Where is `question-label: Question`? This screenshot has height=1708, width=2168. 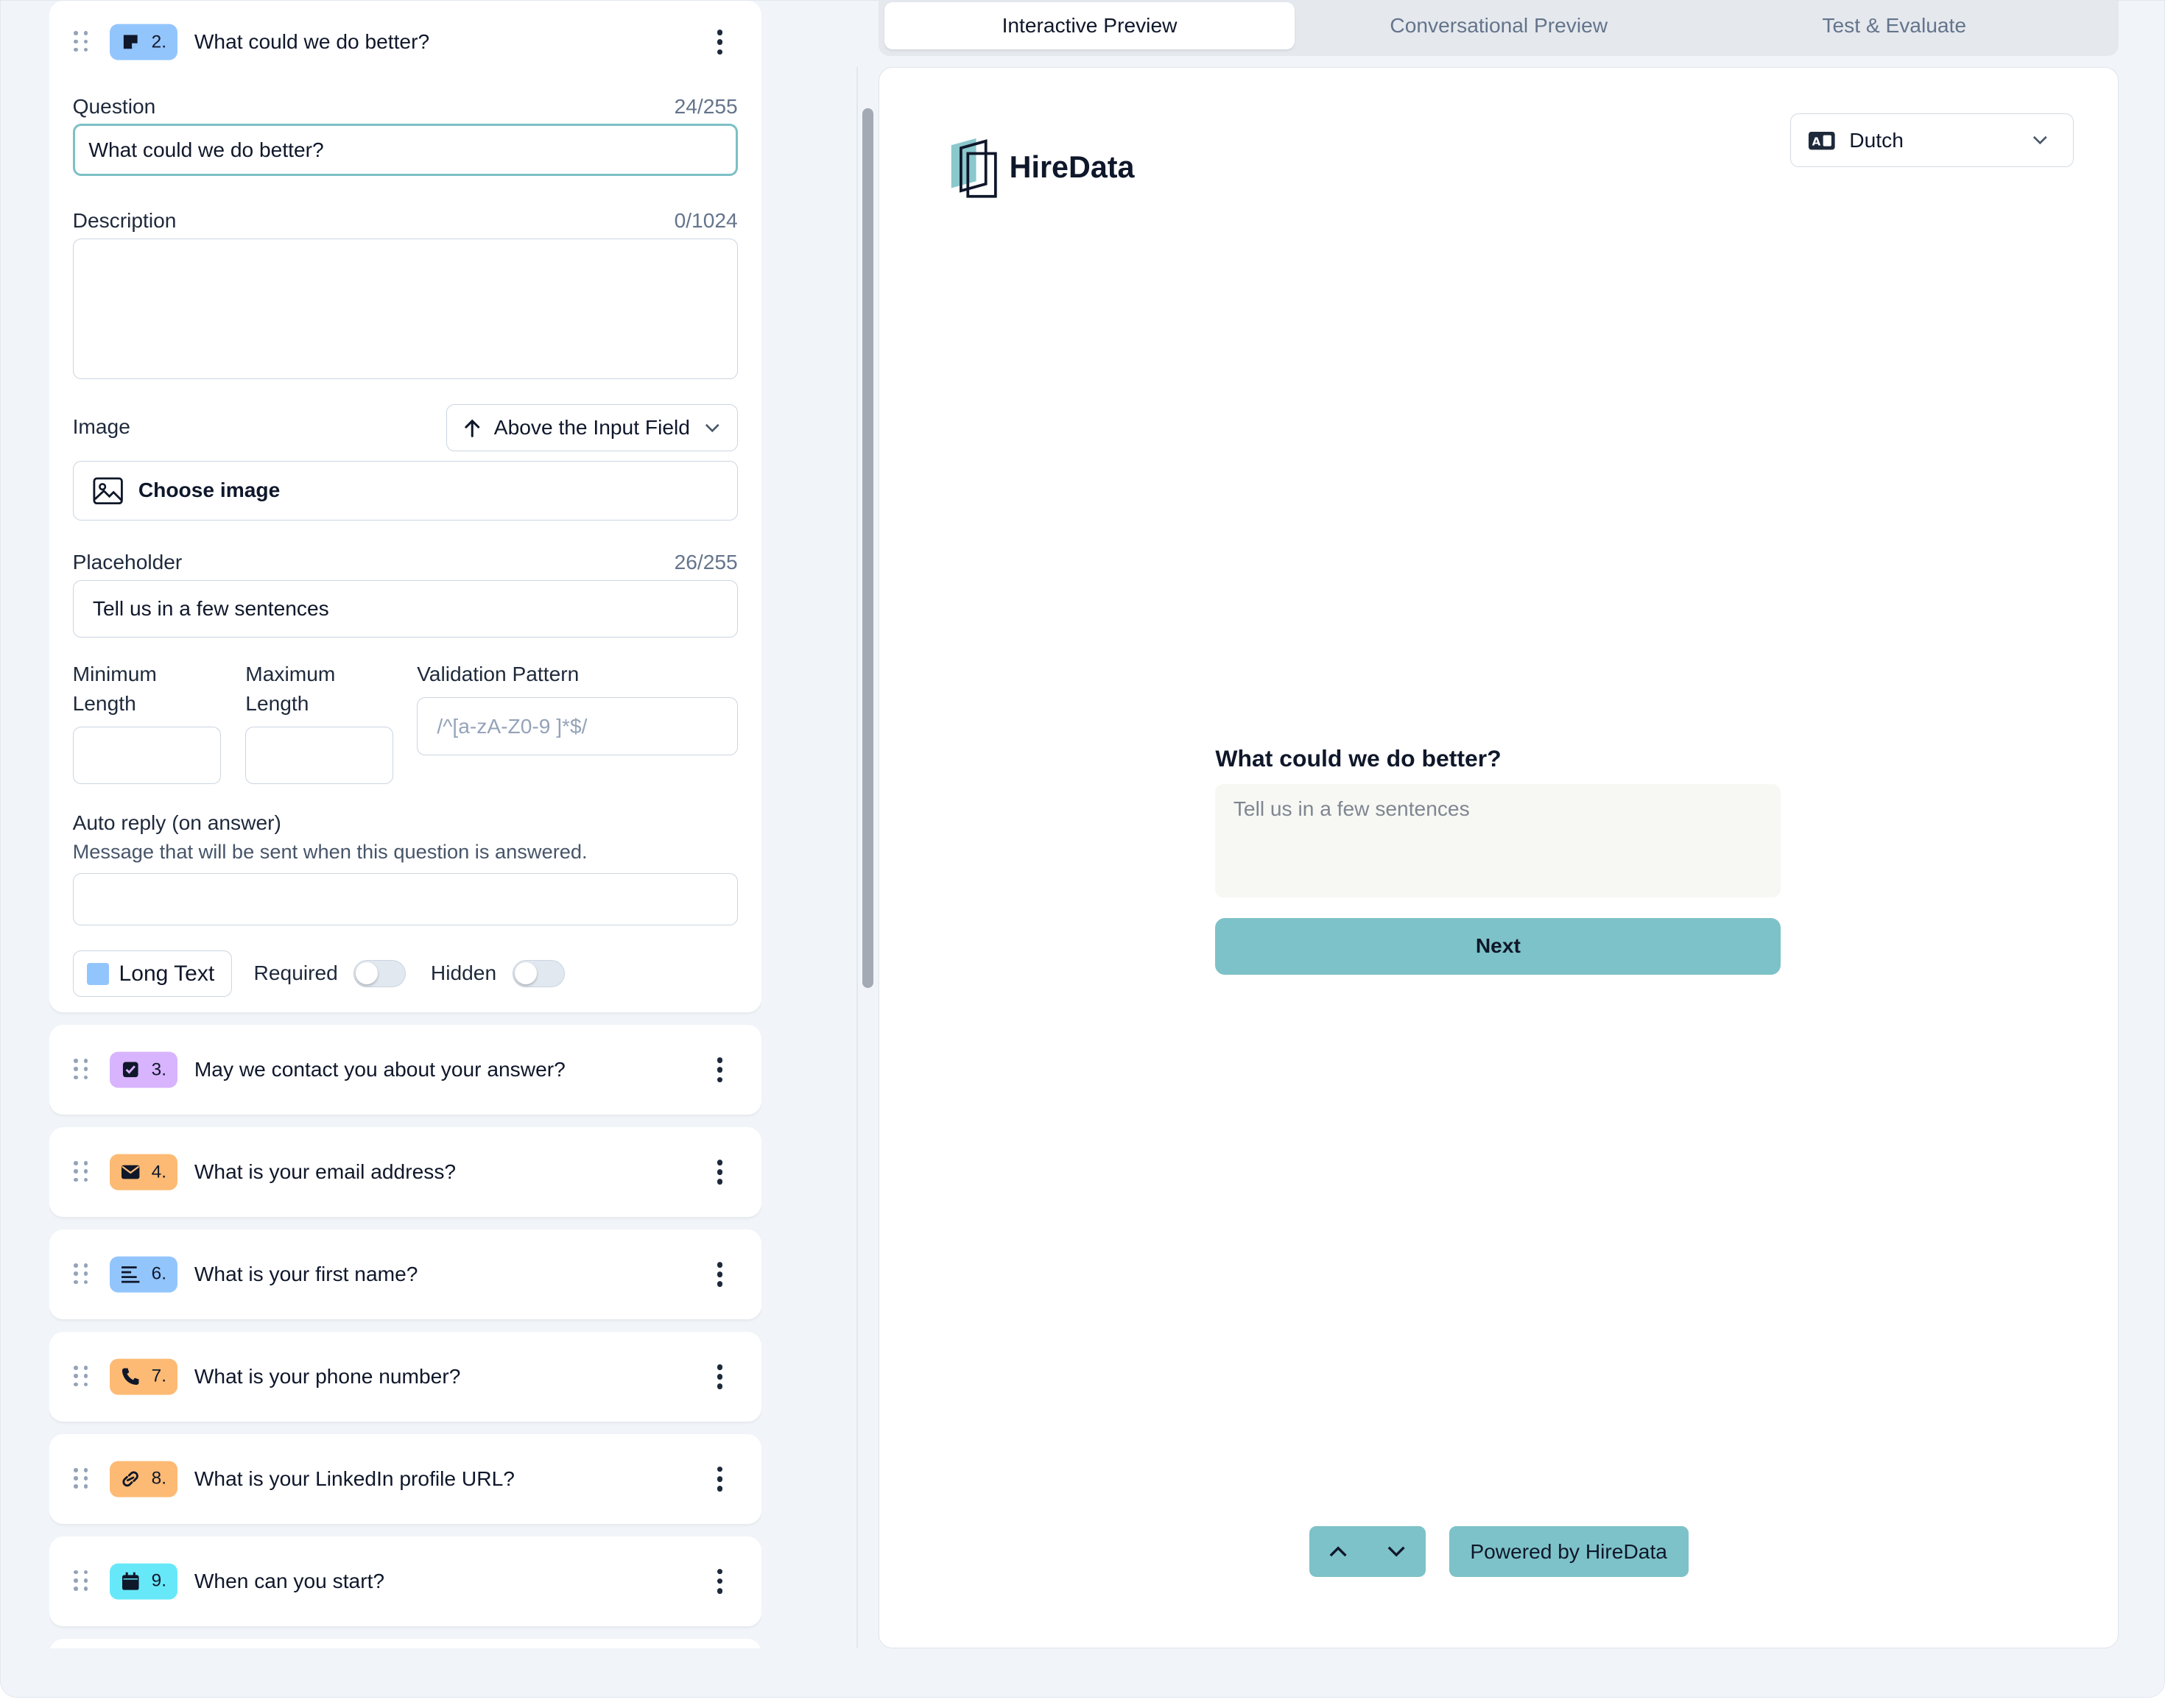 question-label: Question is located at coordinates (114, 106).